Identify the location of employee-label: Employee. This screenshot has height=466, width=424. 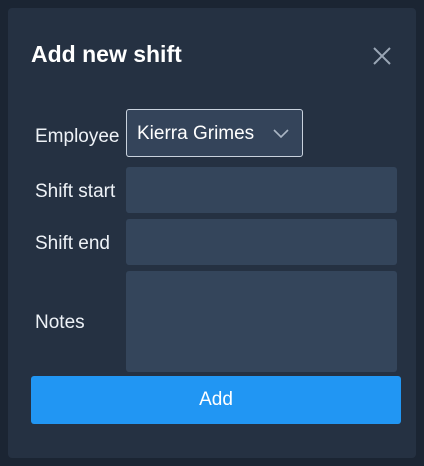
(77, 136).